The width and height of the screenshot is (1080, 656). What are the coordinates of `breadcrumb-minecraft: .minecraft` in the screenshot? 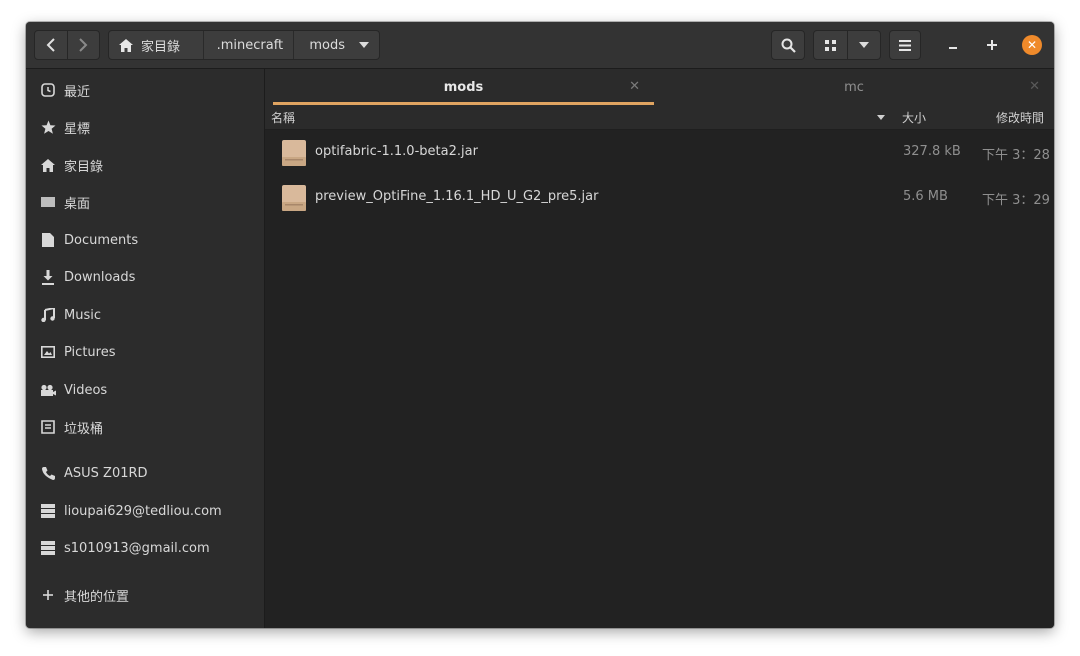 It's located at (249, 45).